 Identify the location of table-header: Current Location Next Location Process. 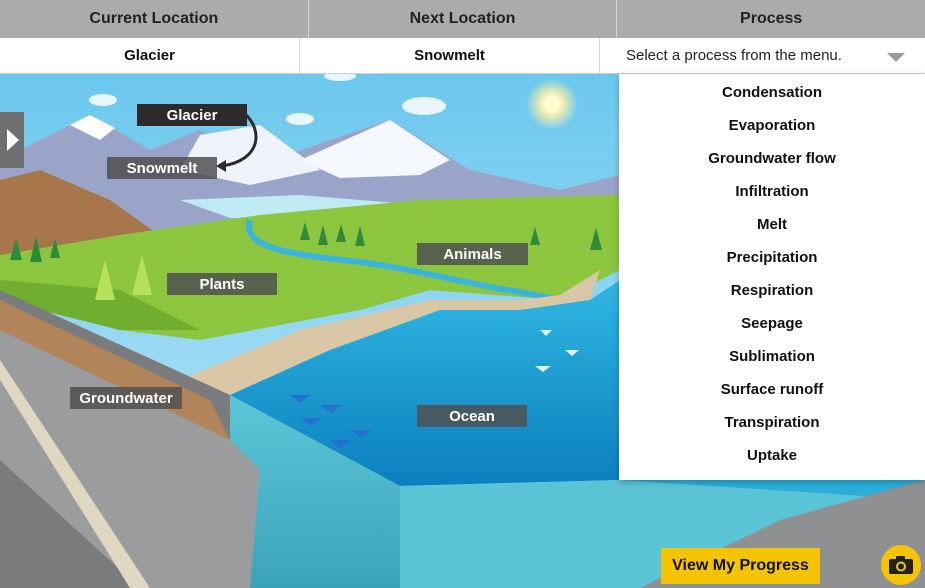
(462, 19).